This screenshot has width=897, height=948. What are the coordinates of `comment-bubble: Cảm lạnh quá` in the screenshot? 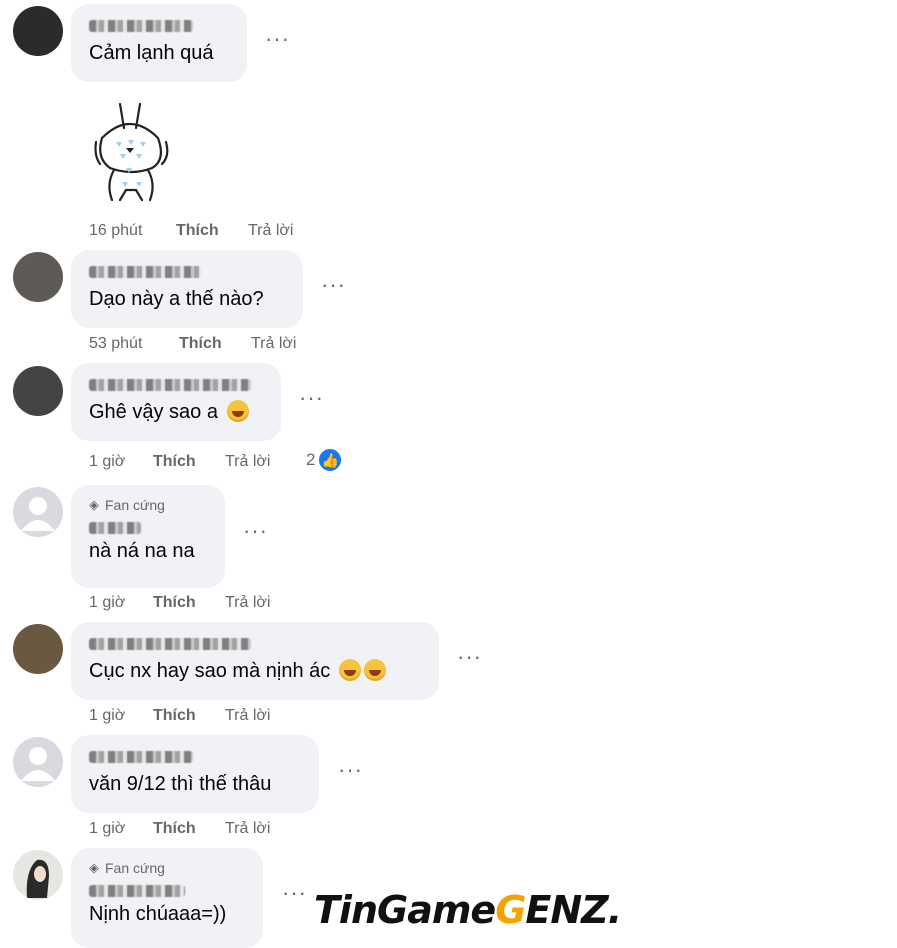 It's located at (159, 43).